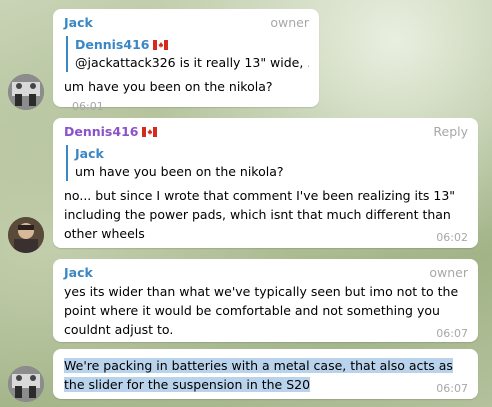 The height and width of the screenshot is (407, 492). I want to click on message-time: 06:02, so click(452, 237).